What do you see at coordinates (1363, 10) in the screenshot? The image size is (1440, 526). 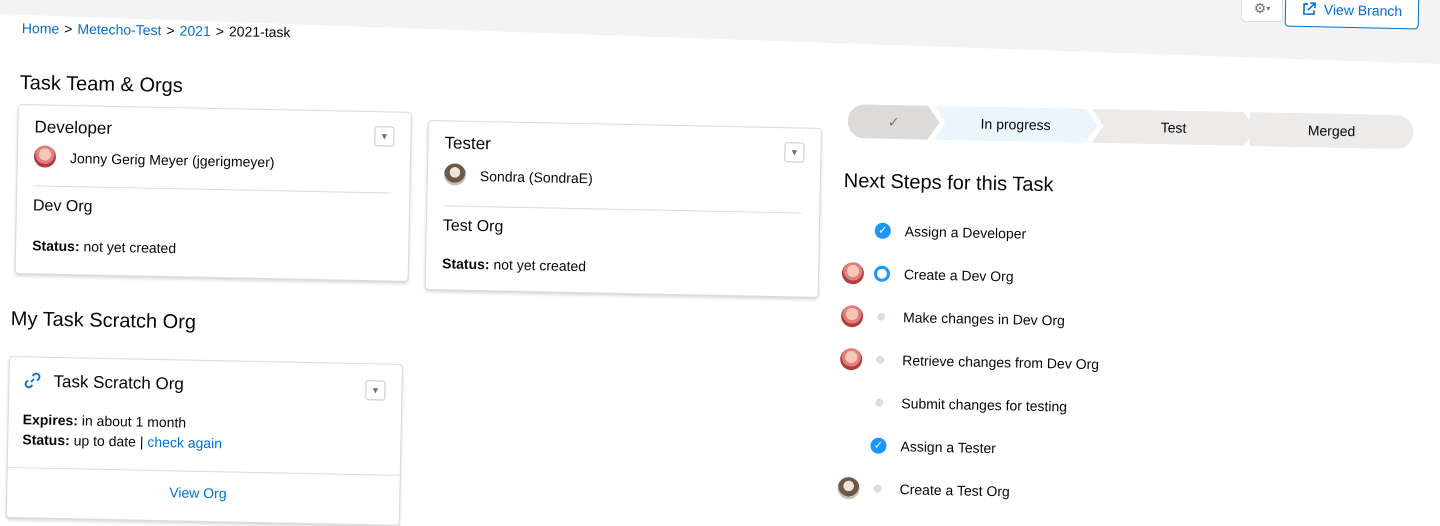 I see `view-branch-label: View Branch` at bounding box center [1363, 10].